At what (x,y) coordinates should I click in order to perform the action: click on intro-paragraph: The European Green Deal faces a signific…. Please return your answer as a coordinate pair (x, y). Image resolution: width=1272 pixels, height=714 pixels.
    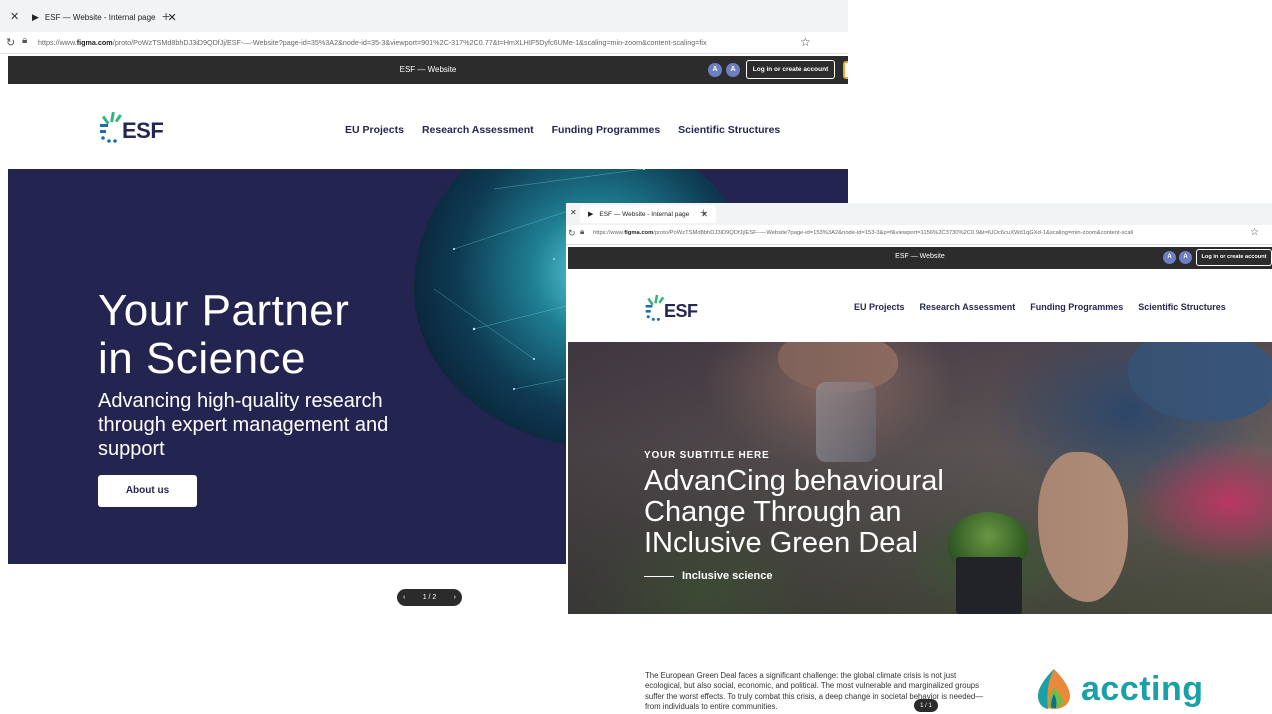
    Looking at the image, I should click on (814, 691).